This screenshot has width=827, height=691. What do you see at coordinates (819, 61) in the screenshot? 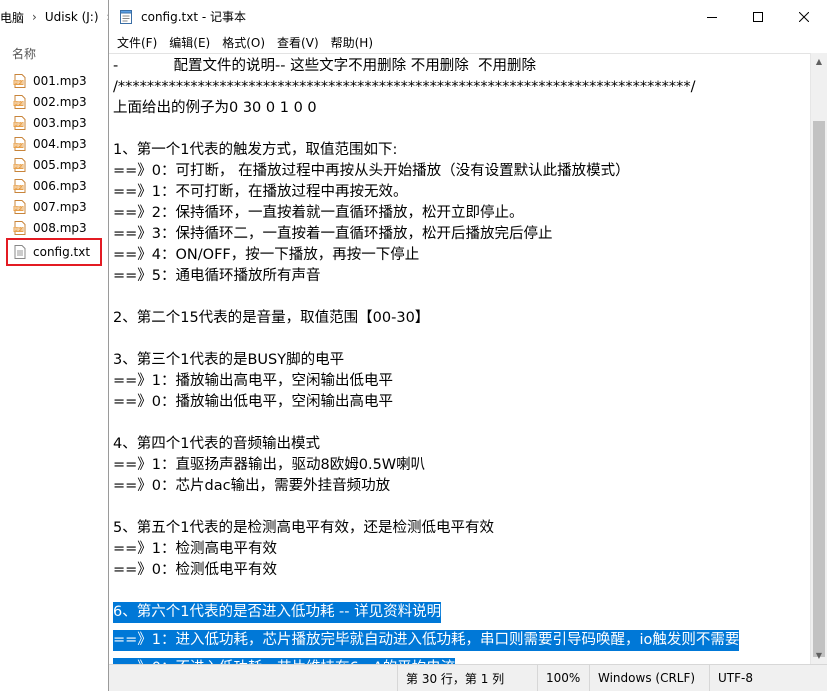
I see `scroll-up-icon: ▲` at bounding box center [819, 61].